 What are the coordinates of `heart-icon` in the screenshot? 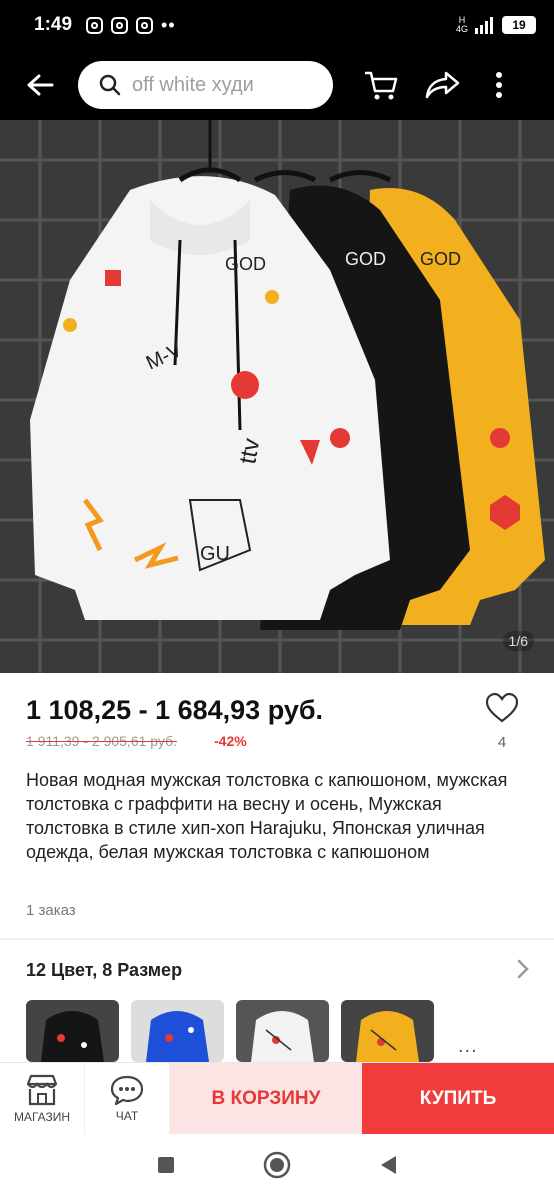 It's located at (502, 707).